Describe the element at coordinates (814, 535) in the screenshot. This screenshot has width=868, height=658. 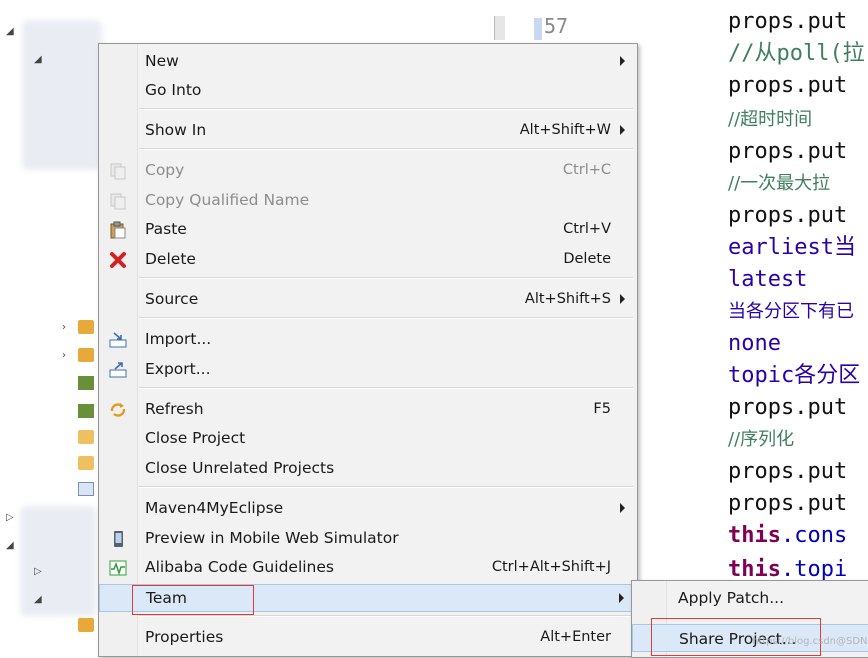
I see `field-access: .cons` at that location.